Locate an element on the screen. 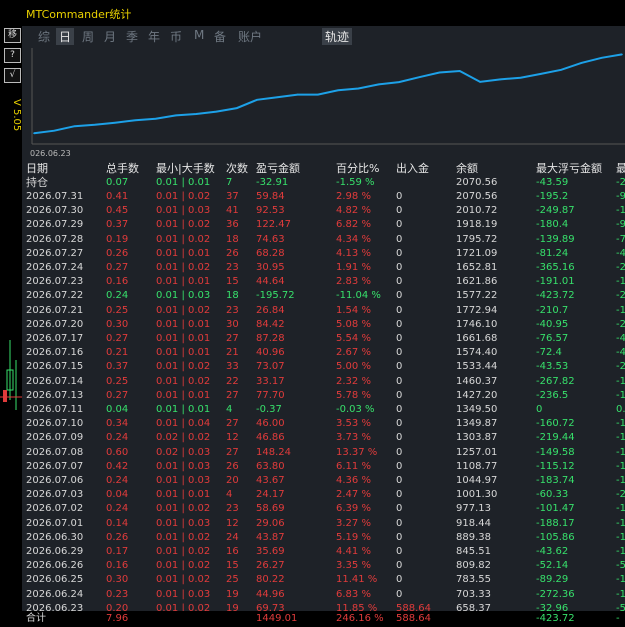 This screenshot has width=625, height=627. cell-lots: 0.37 is located at coordinates (117, 225).